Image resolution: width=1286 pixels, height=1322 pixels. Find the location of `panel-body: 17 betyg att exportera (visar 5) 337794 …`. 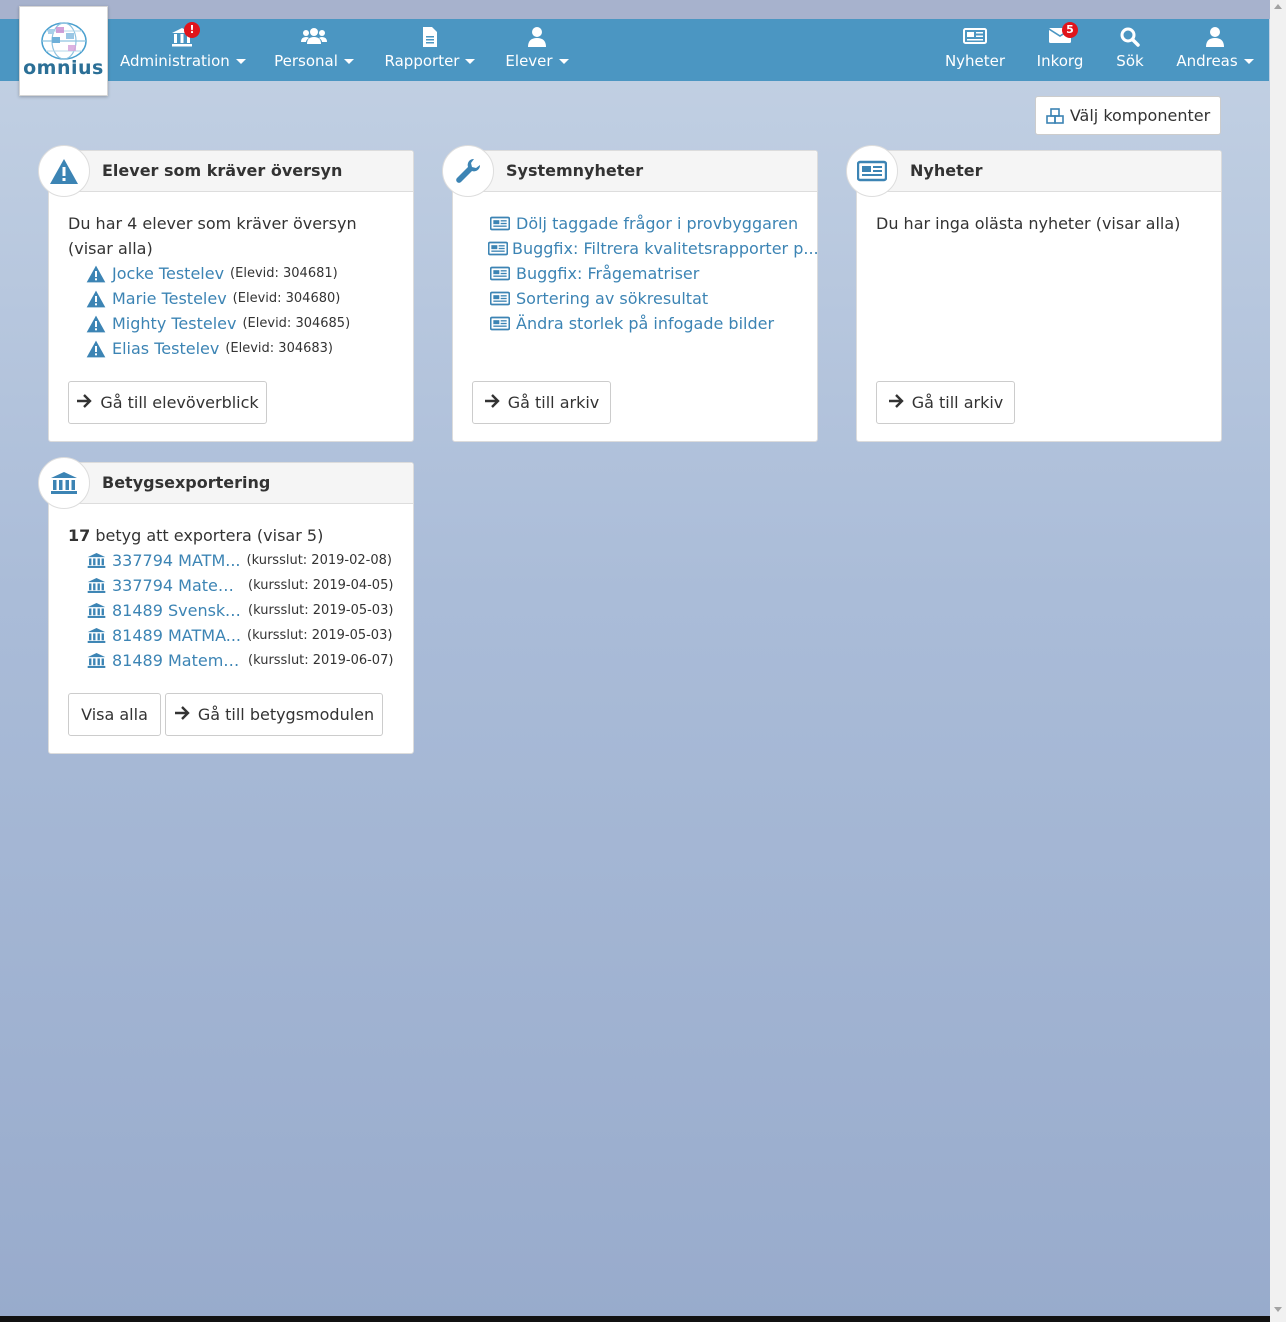

panel-body: 17 betyg att exportera (visar 5) 337794 … is located at coordinates (235, 598).